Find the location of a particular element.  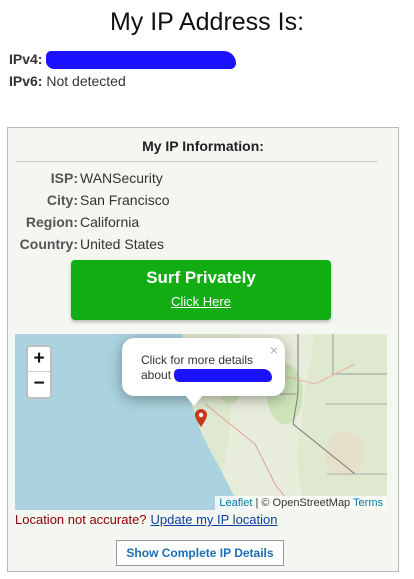

terms-link: Terms is located at coordinates (368, 503).